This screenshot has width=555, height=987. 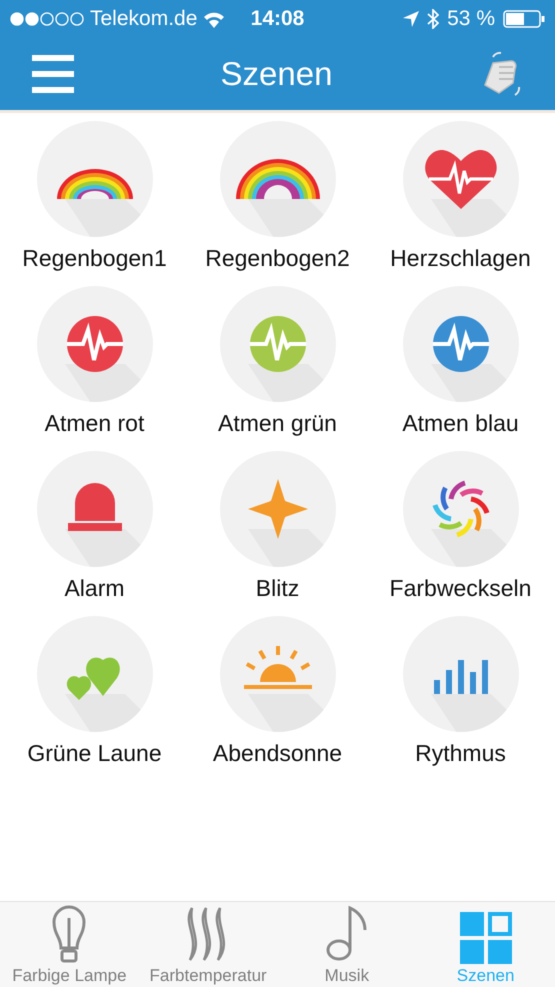 What do you see at coordinates (460, 753) in the screenshot?
I see `scene-label: Rythmus` at bounding box center [460, 753].